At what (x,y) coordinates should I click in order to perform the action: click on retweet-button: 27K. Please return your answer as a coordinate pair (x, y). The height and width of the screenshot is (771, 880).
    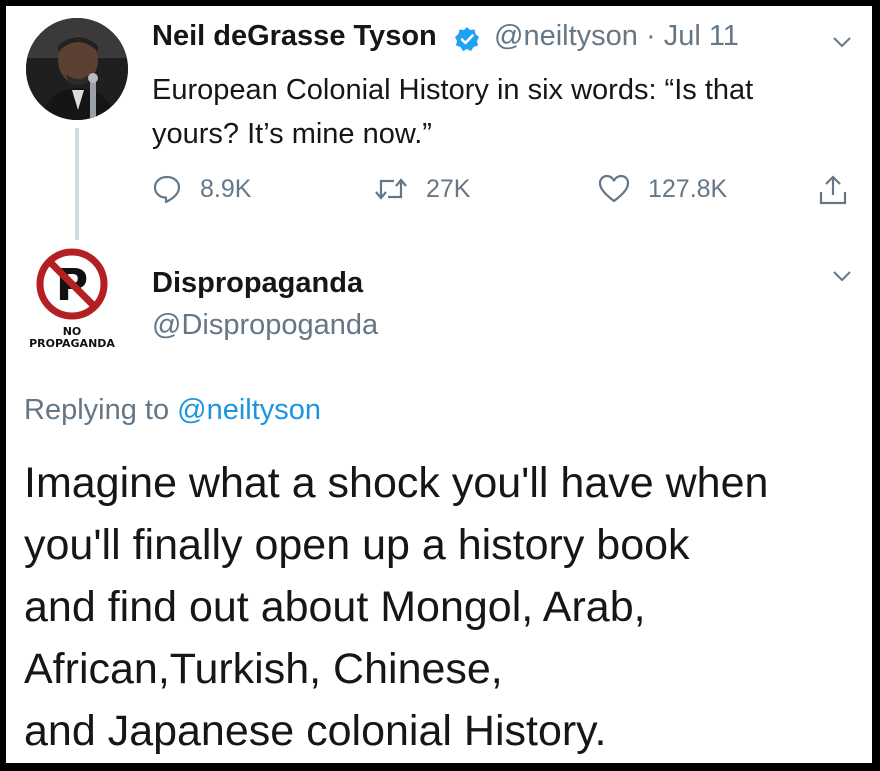
    Looking at the image, I should click on (422, 189).